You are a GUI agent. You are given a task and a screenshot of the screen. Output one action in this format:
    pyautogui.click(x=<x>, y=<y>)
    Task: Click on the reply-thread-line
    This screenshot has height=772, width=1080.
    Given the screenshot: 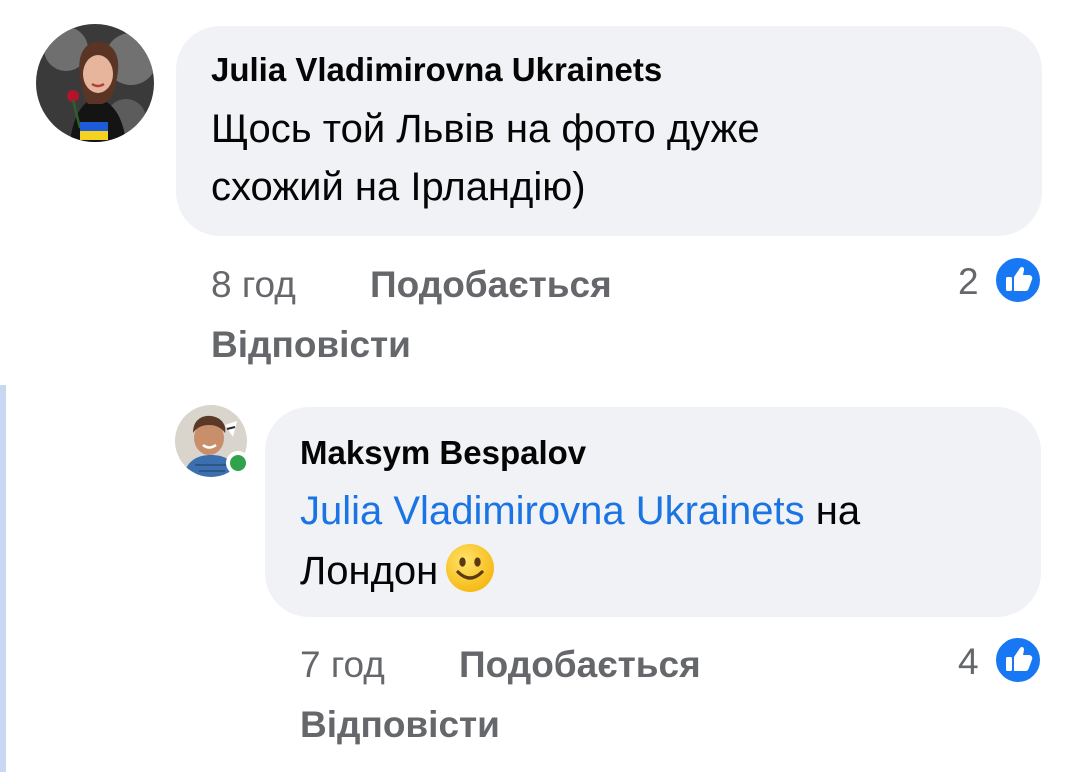 What is the action you would take?
    pyautogui.click(x=3, y=578)
    